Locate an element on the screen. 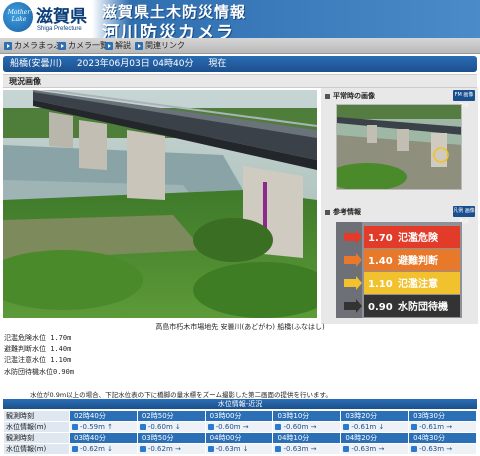  observation-time: 04時30分 is located at coordinates (442, 438).